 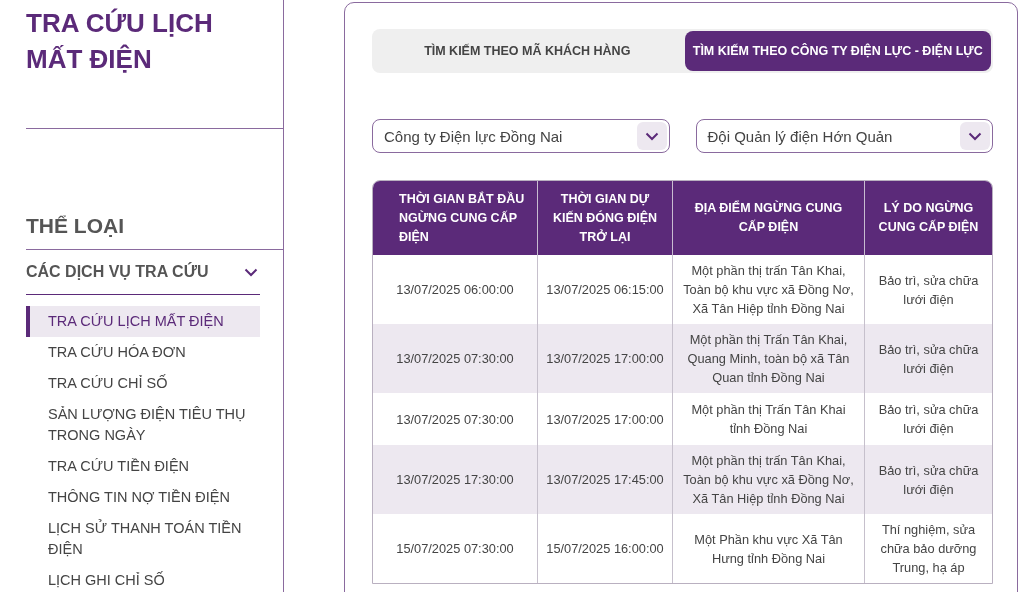 I want to click on sidebar-menu-item: TRA CỨU CHỈ SỐ, so click(x=143, y=383).